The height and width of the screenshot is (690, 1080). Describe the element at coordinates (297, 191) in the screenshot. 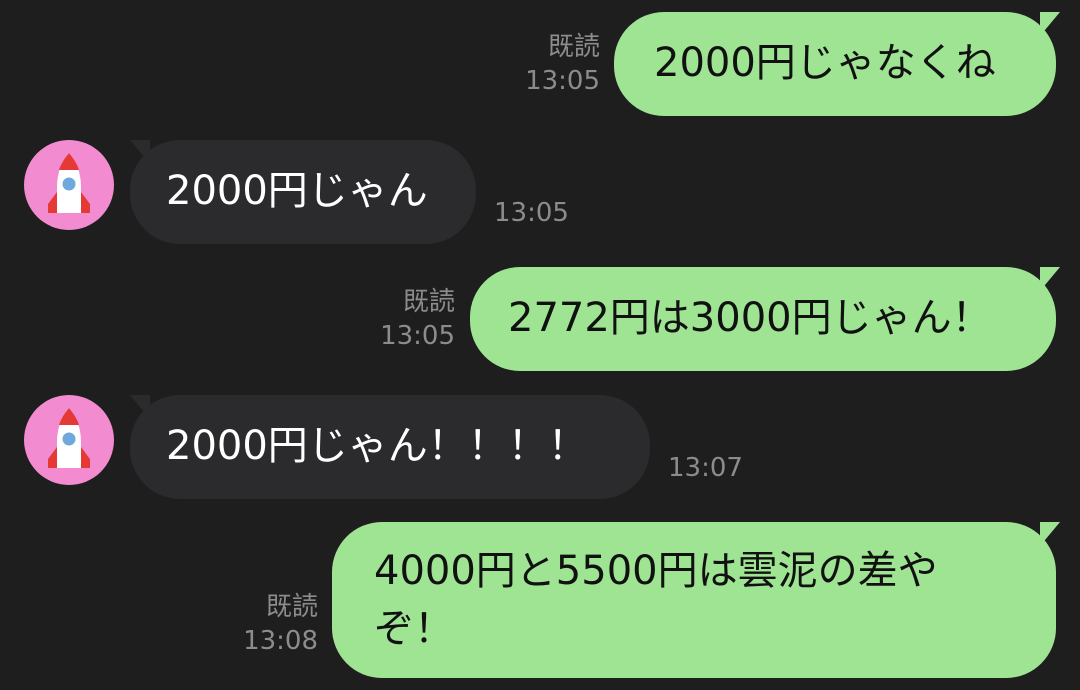

I see `message-text: 2000円じゃん` at that location.